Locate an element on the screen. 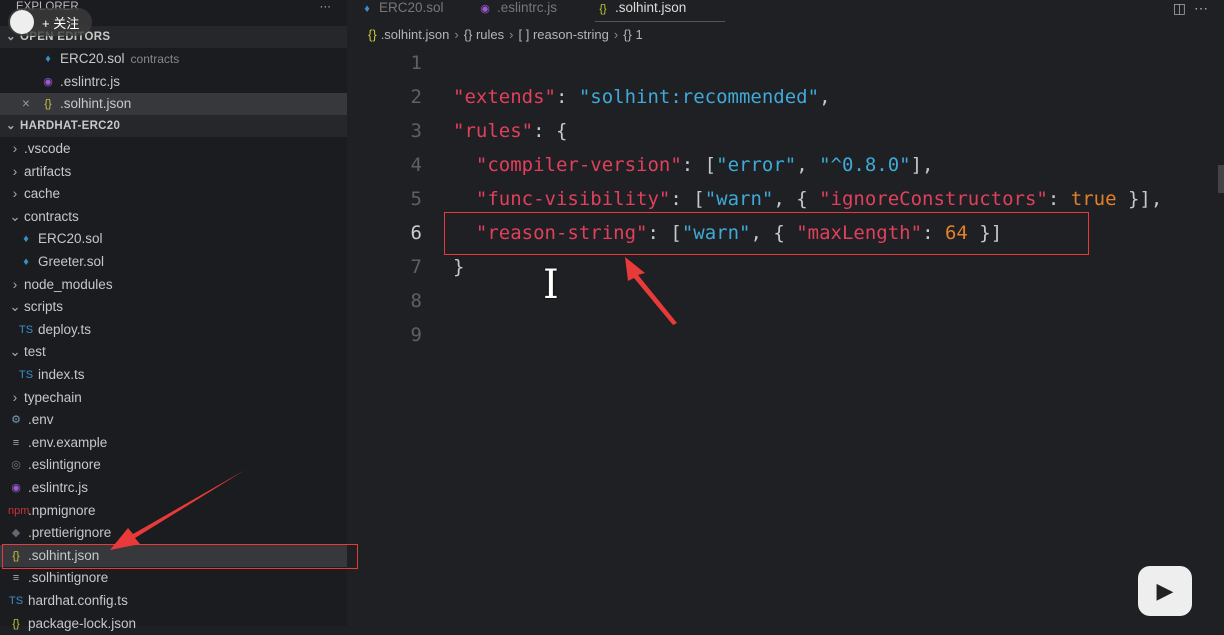 The height and width of the screenshot is (635, 1224). prettier-icon: ◆ is located at coordinates (16, 533).